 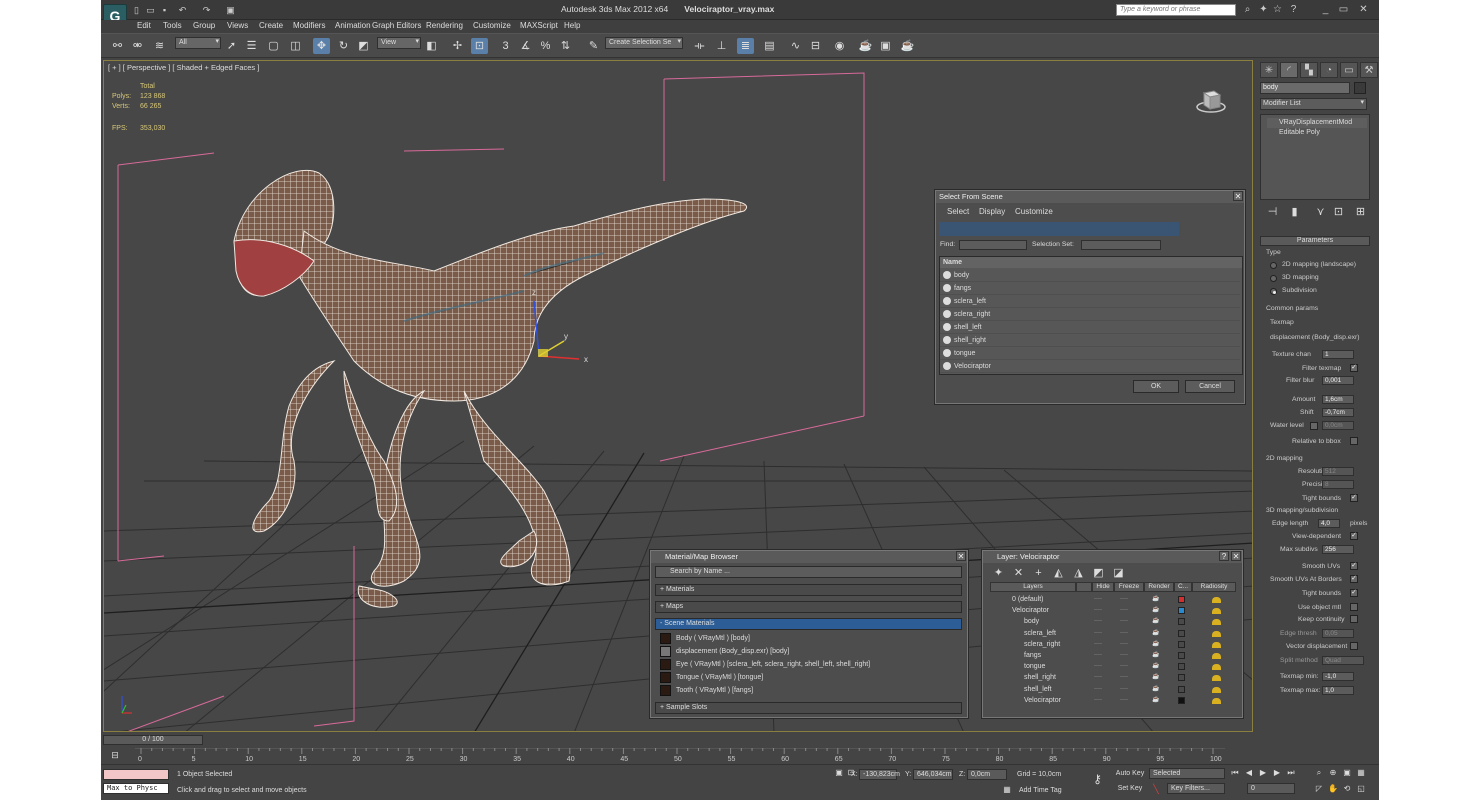 What do you see at coordinates (399, 43) in the screenshot?
I see `reference-coord-dropdown: View` at bounding box center [399, 43].